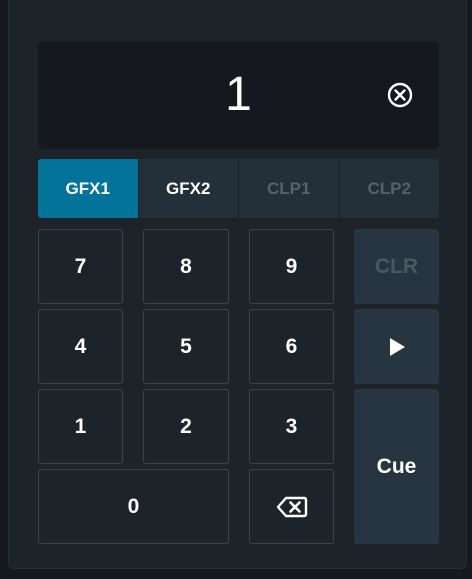 The image size is (472, 579). Describe the element at coordinates (186, 426) in the screenshot. I see `key-2: 2` at that location.